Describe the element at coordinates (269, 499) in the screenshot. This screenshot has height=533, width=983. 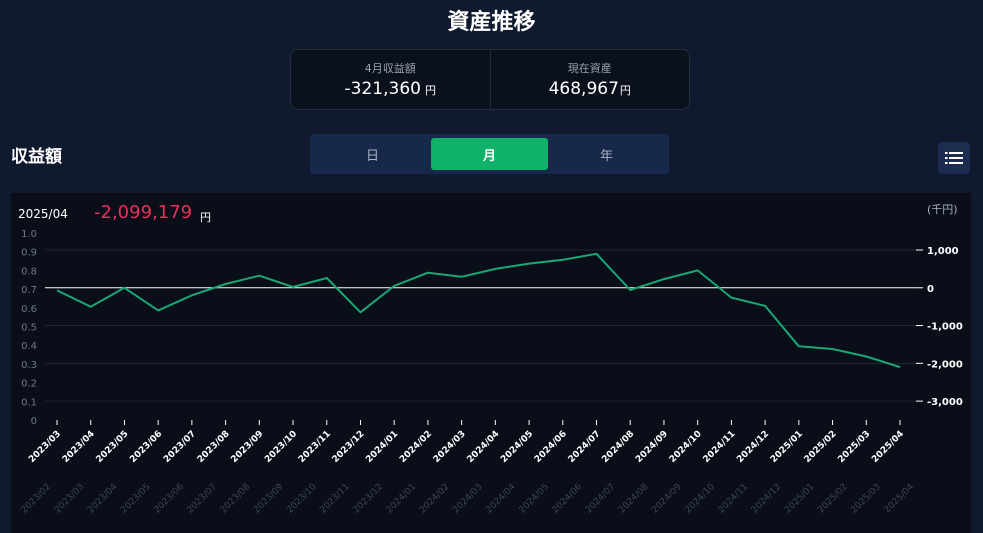
I see `x-ghost-label: 2023/09` at that location.